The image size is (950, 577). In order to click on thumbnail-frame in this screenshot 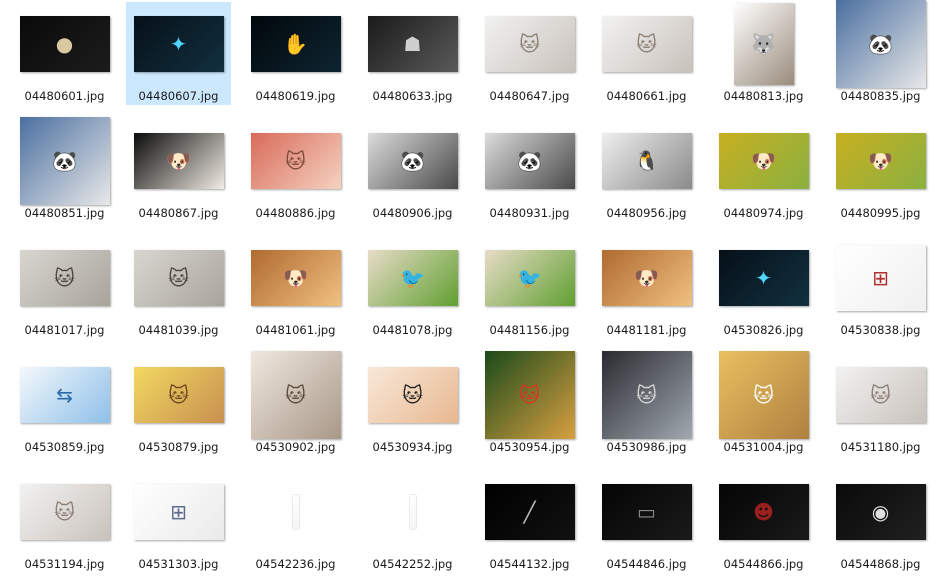, I will do `click(295, 512)`.